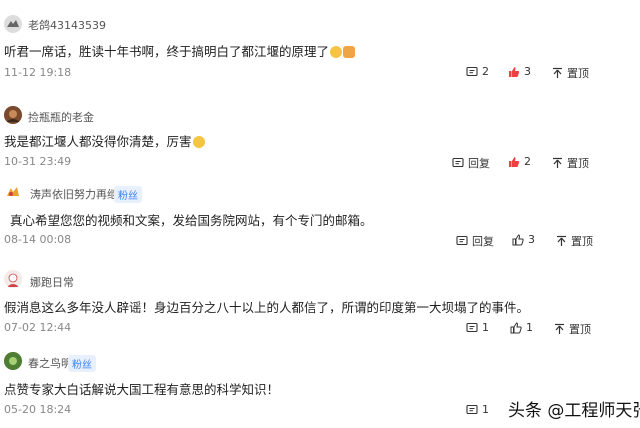 The width and height of the screenshot is (640, 428). I want to click on like-count: 1, so click(529, 327).